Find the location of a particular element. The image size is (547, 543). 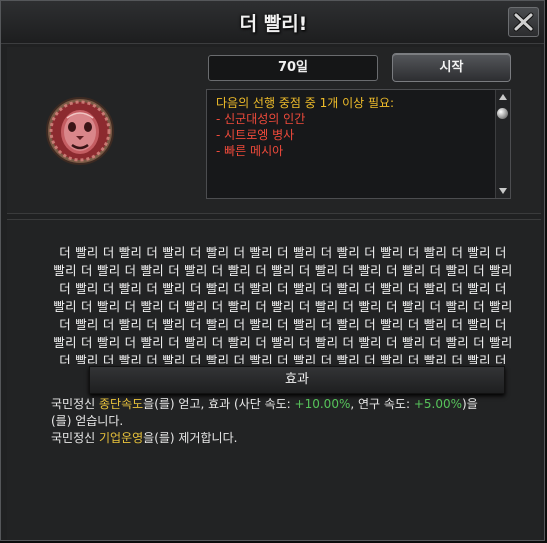

effect-text-part: 을(를) 제거합니다. is located at coordinates (190, 438).